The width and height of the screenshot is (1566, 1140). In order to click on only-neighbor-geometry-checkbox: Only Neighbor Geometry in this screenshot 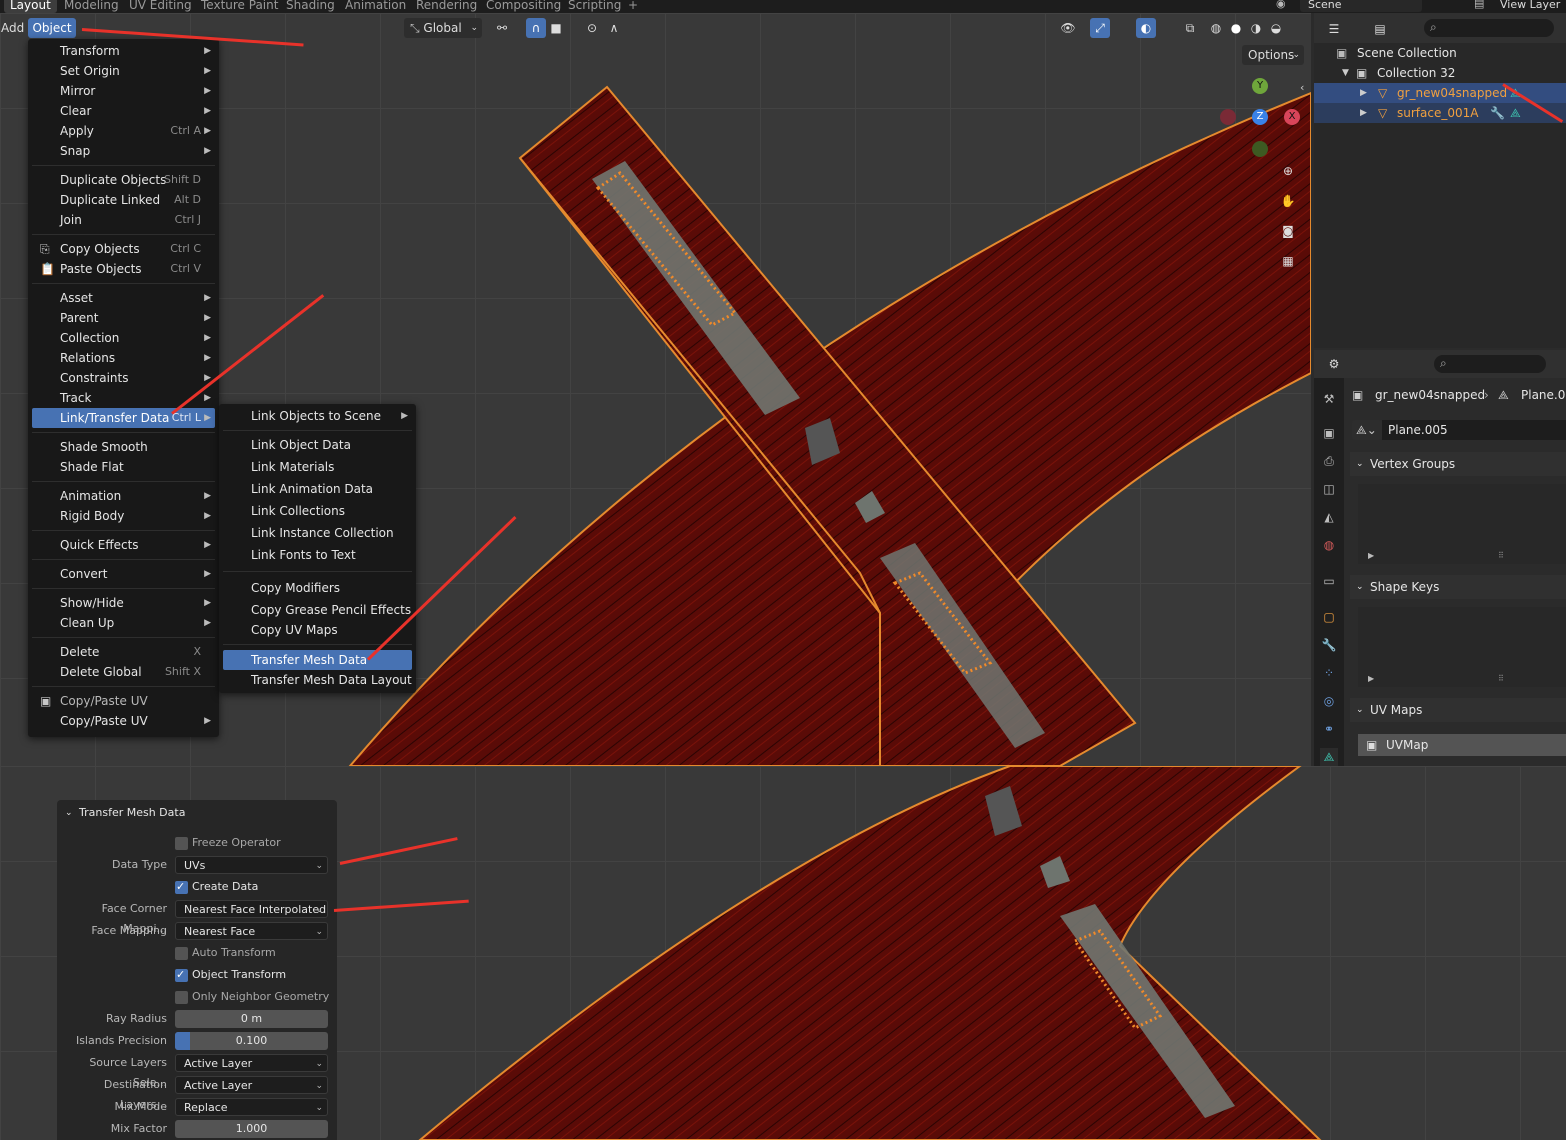, I will do `click(252, 997)`.